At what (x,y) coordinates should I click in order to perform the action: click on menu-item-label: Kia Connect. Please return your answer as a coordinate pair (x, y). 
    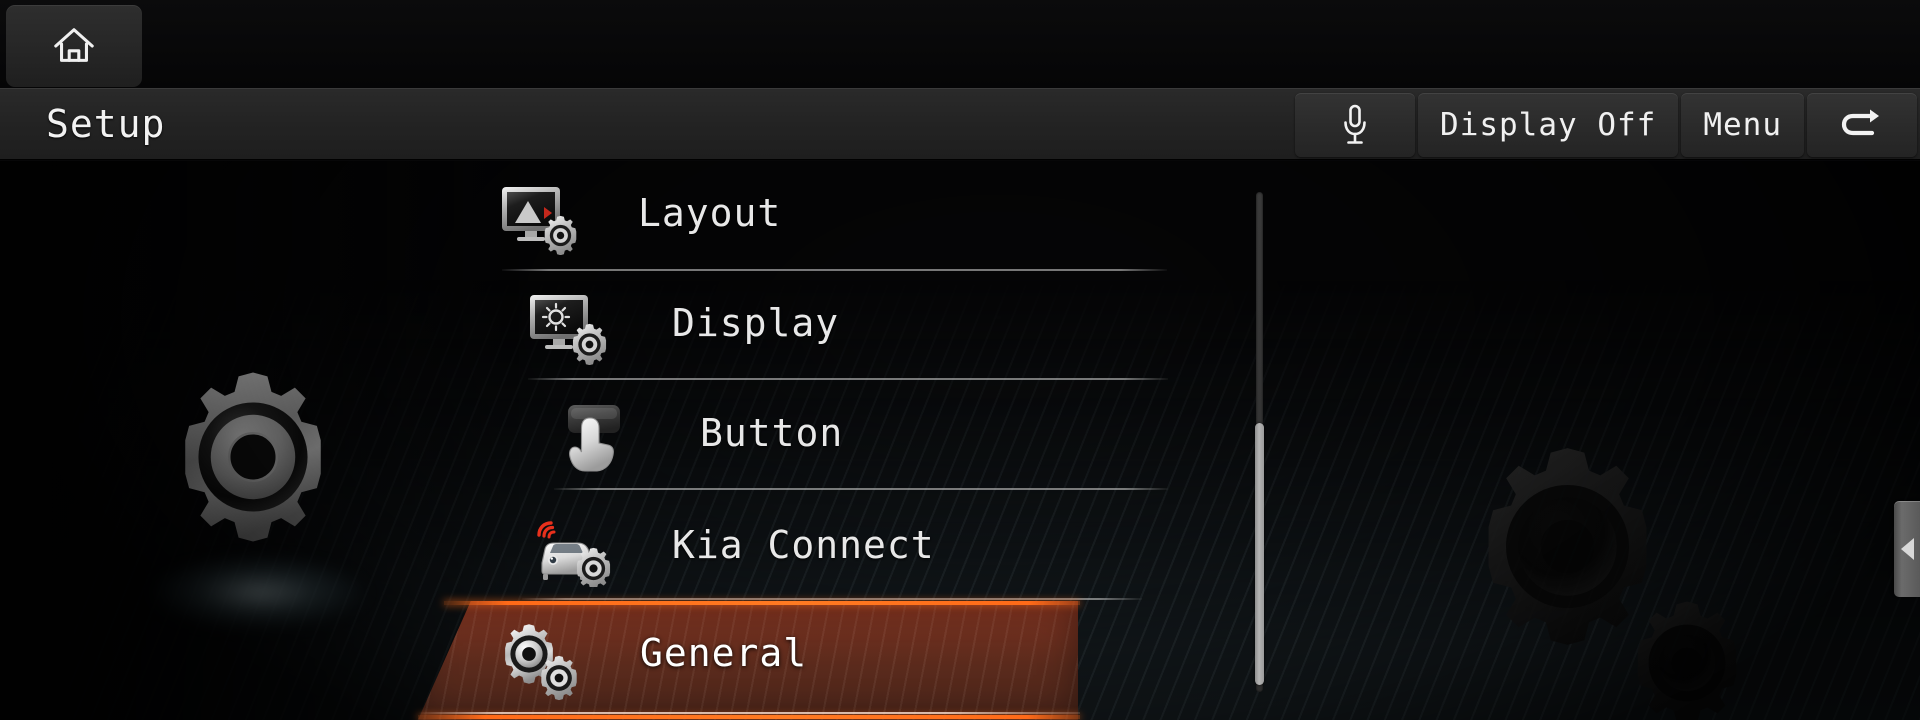
    Looking at the image, I should click on (803, 545).